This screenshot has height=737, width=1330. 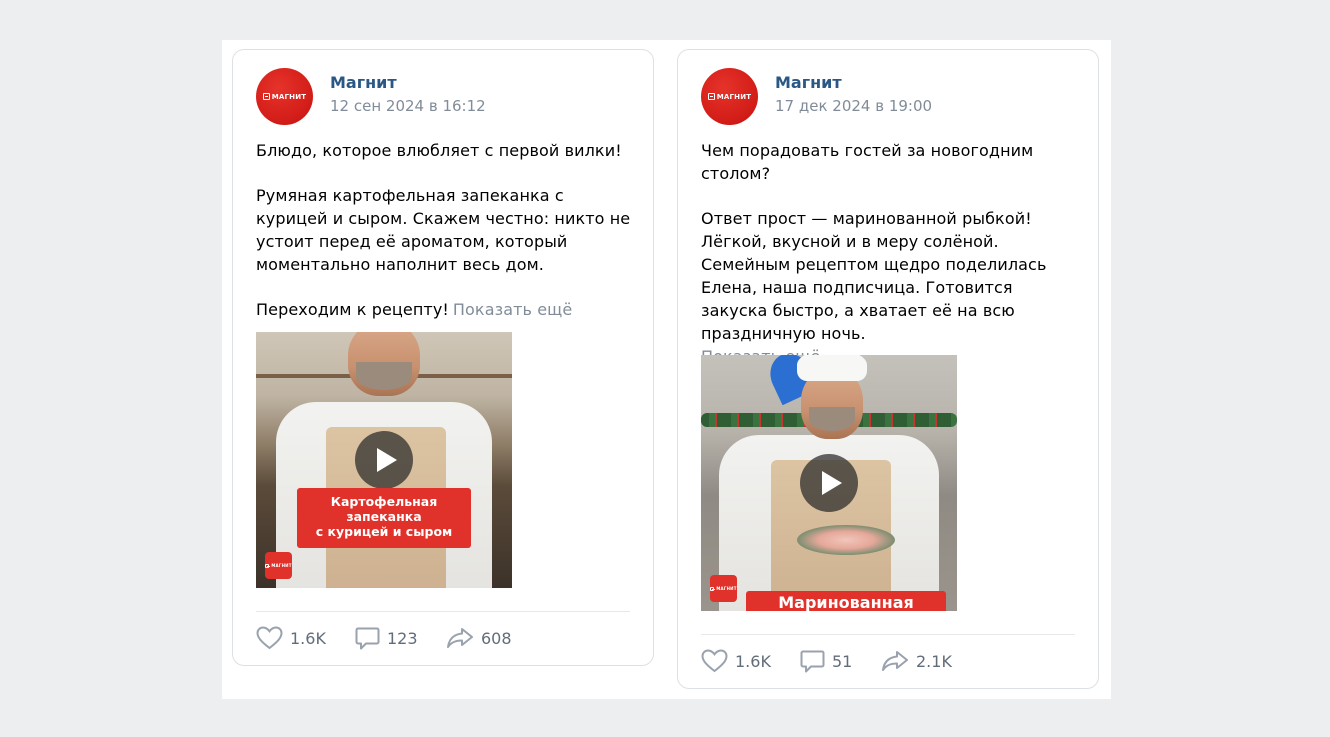 What do you see at coordinates (402, 638) in the screenshot?
I see `comments-count: 123` at bounding box center [402, 638].